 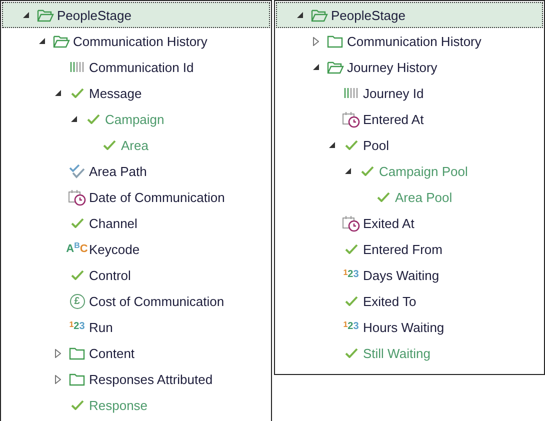 What do you see at coordinates (113, 223) in the screenshot?
I see `tree-item: Channel` at bounding box center [113, 223].